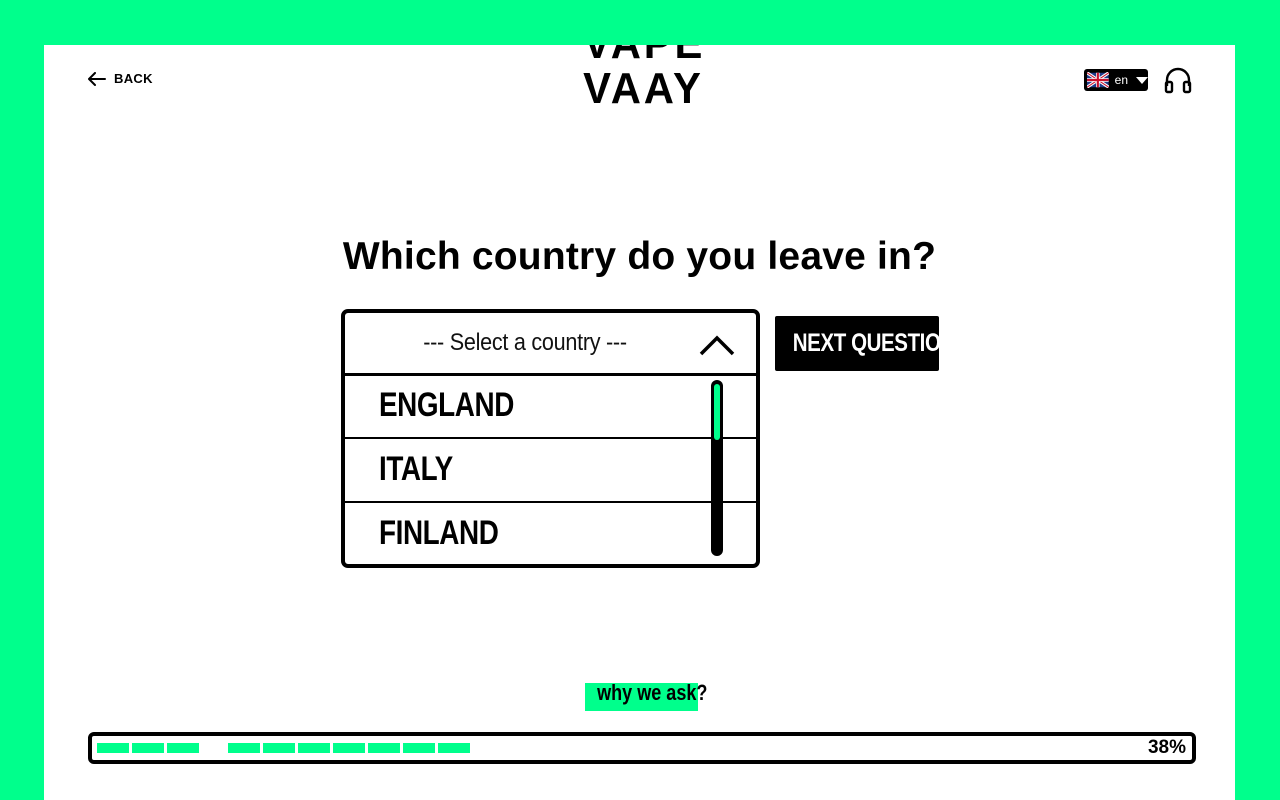 The width and height of the screenshot is (1280, 800). I want to click on scrollbar-thumb, so click(717, 412).